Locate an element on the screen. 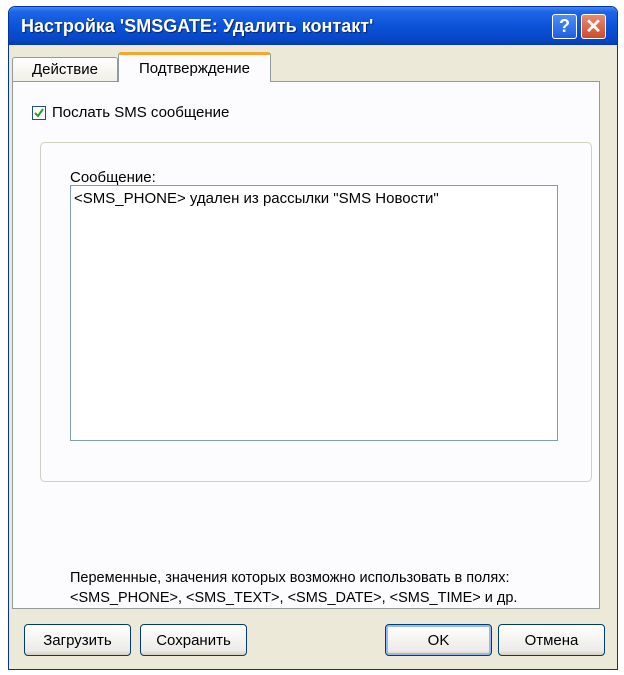 The image size is (624, 675). tab-confirmation: Подтверждение is located at coordinates (194, 67).